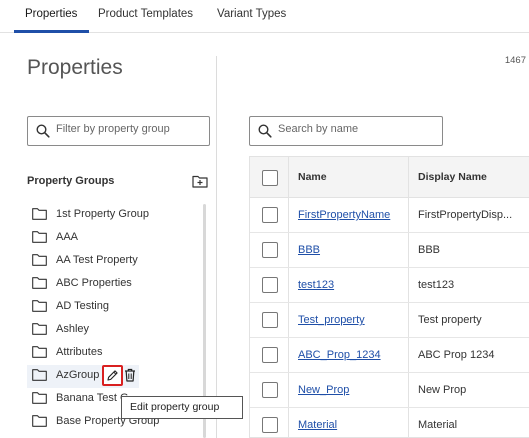 The height and width of the screenshot is (438, 529). I want to click on property-display-name: New Prop, so click(442, 390).